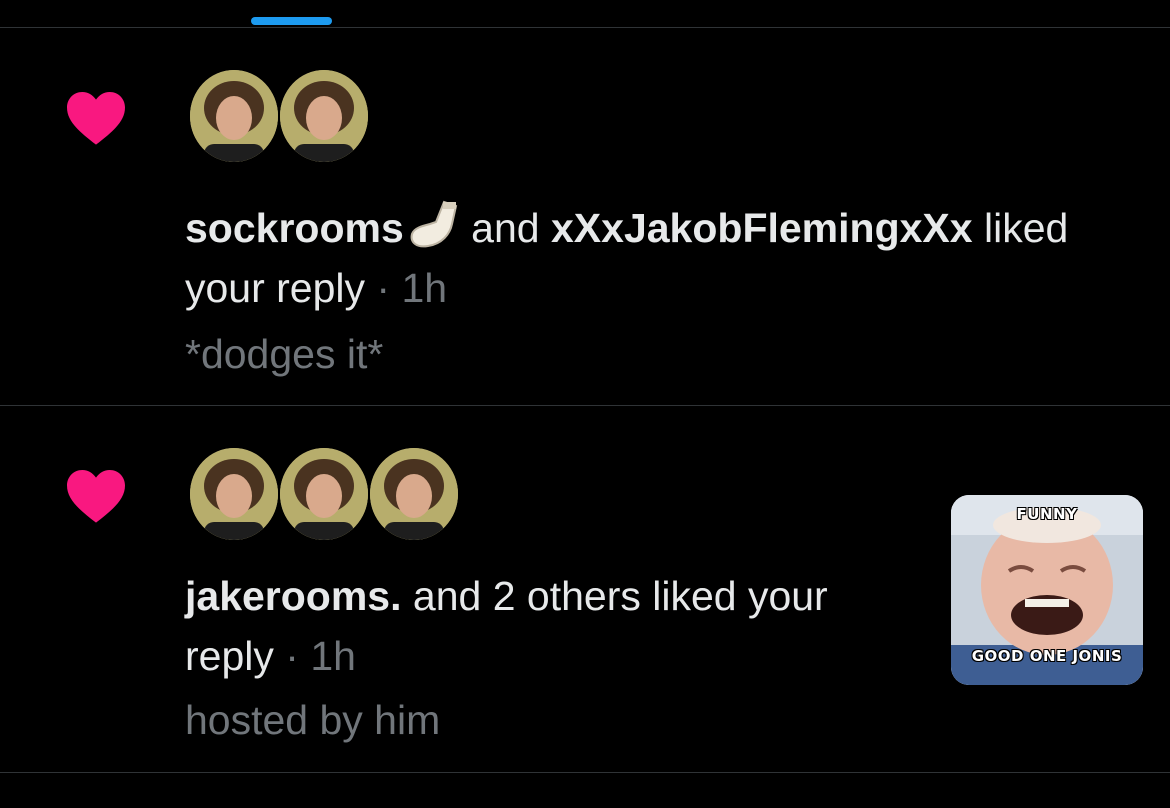 The height and width of the screenshot is (808, 1170). I want to click on tab-active-indicator, so click(291, 21).